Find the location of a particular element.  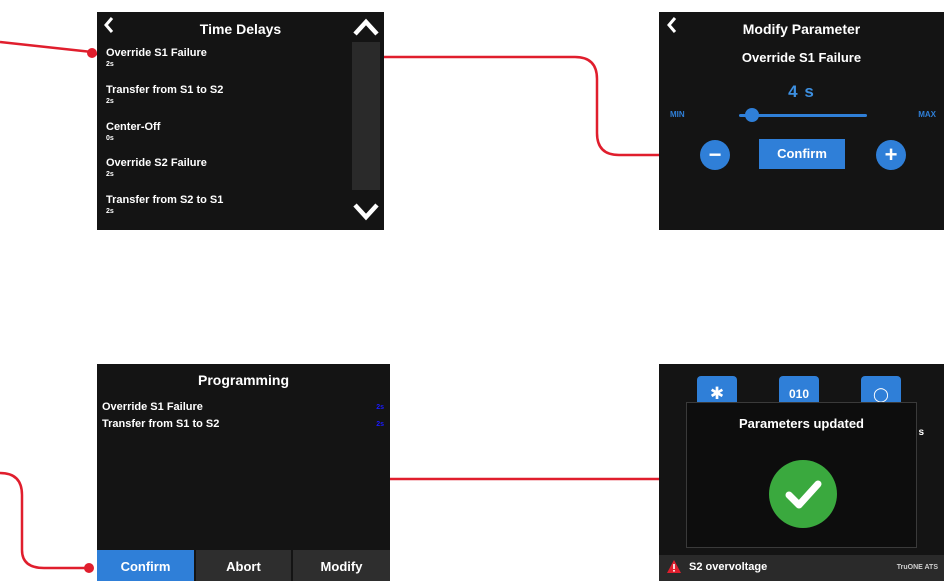

page-title: Modify Parameter is located at coordinates (801, 29).